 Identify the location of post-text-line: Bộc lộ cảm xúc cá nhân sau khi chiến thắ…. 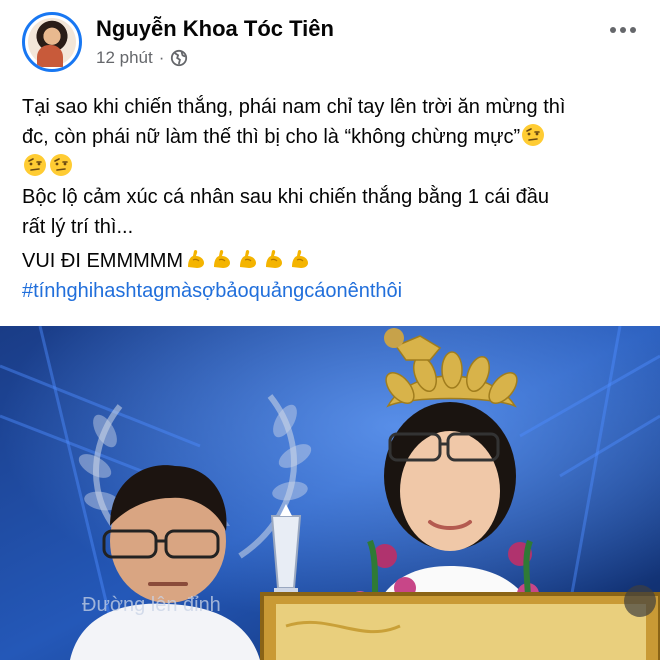
(286, 197).